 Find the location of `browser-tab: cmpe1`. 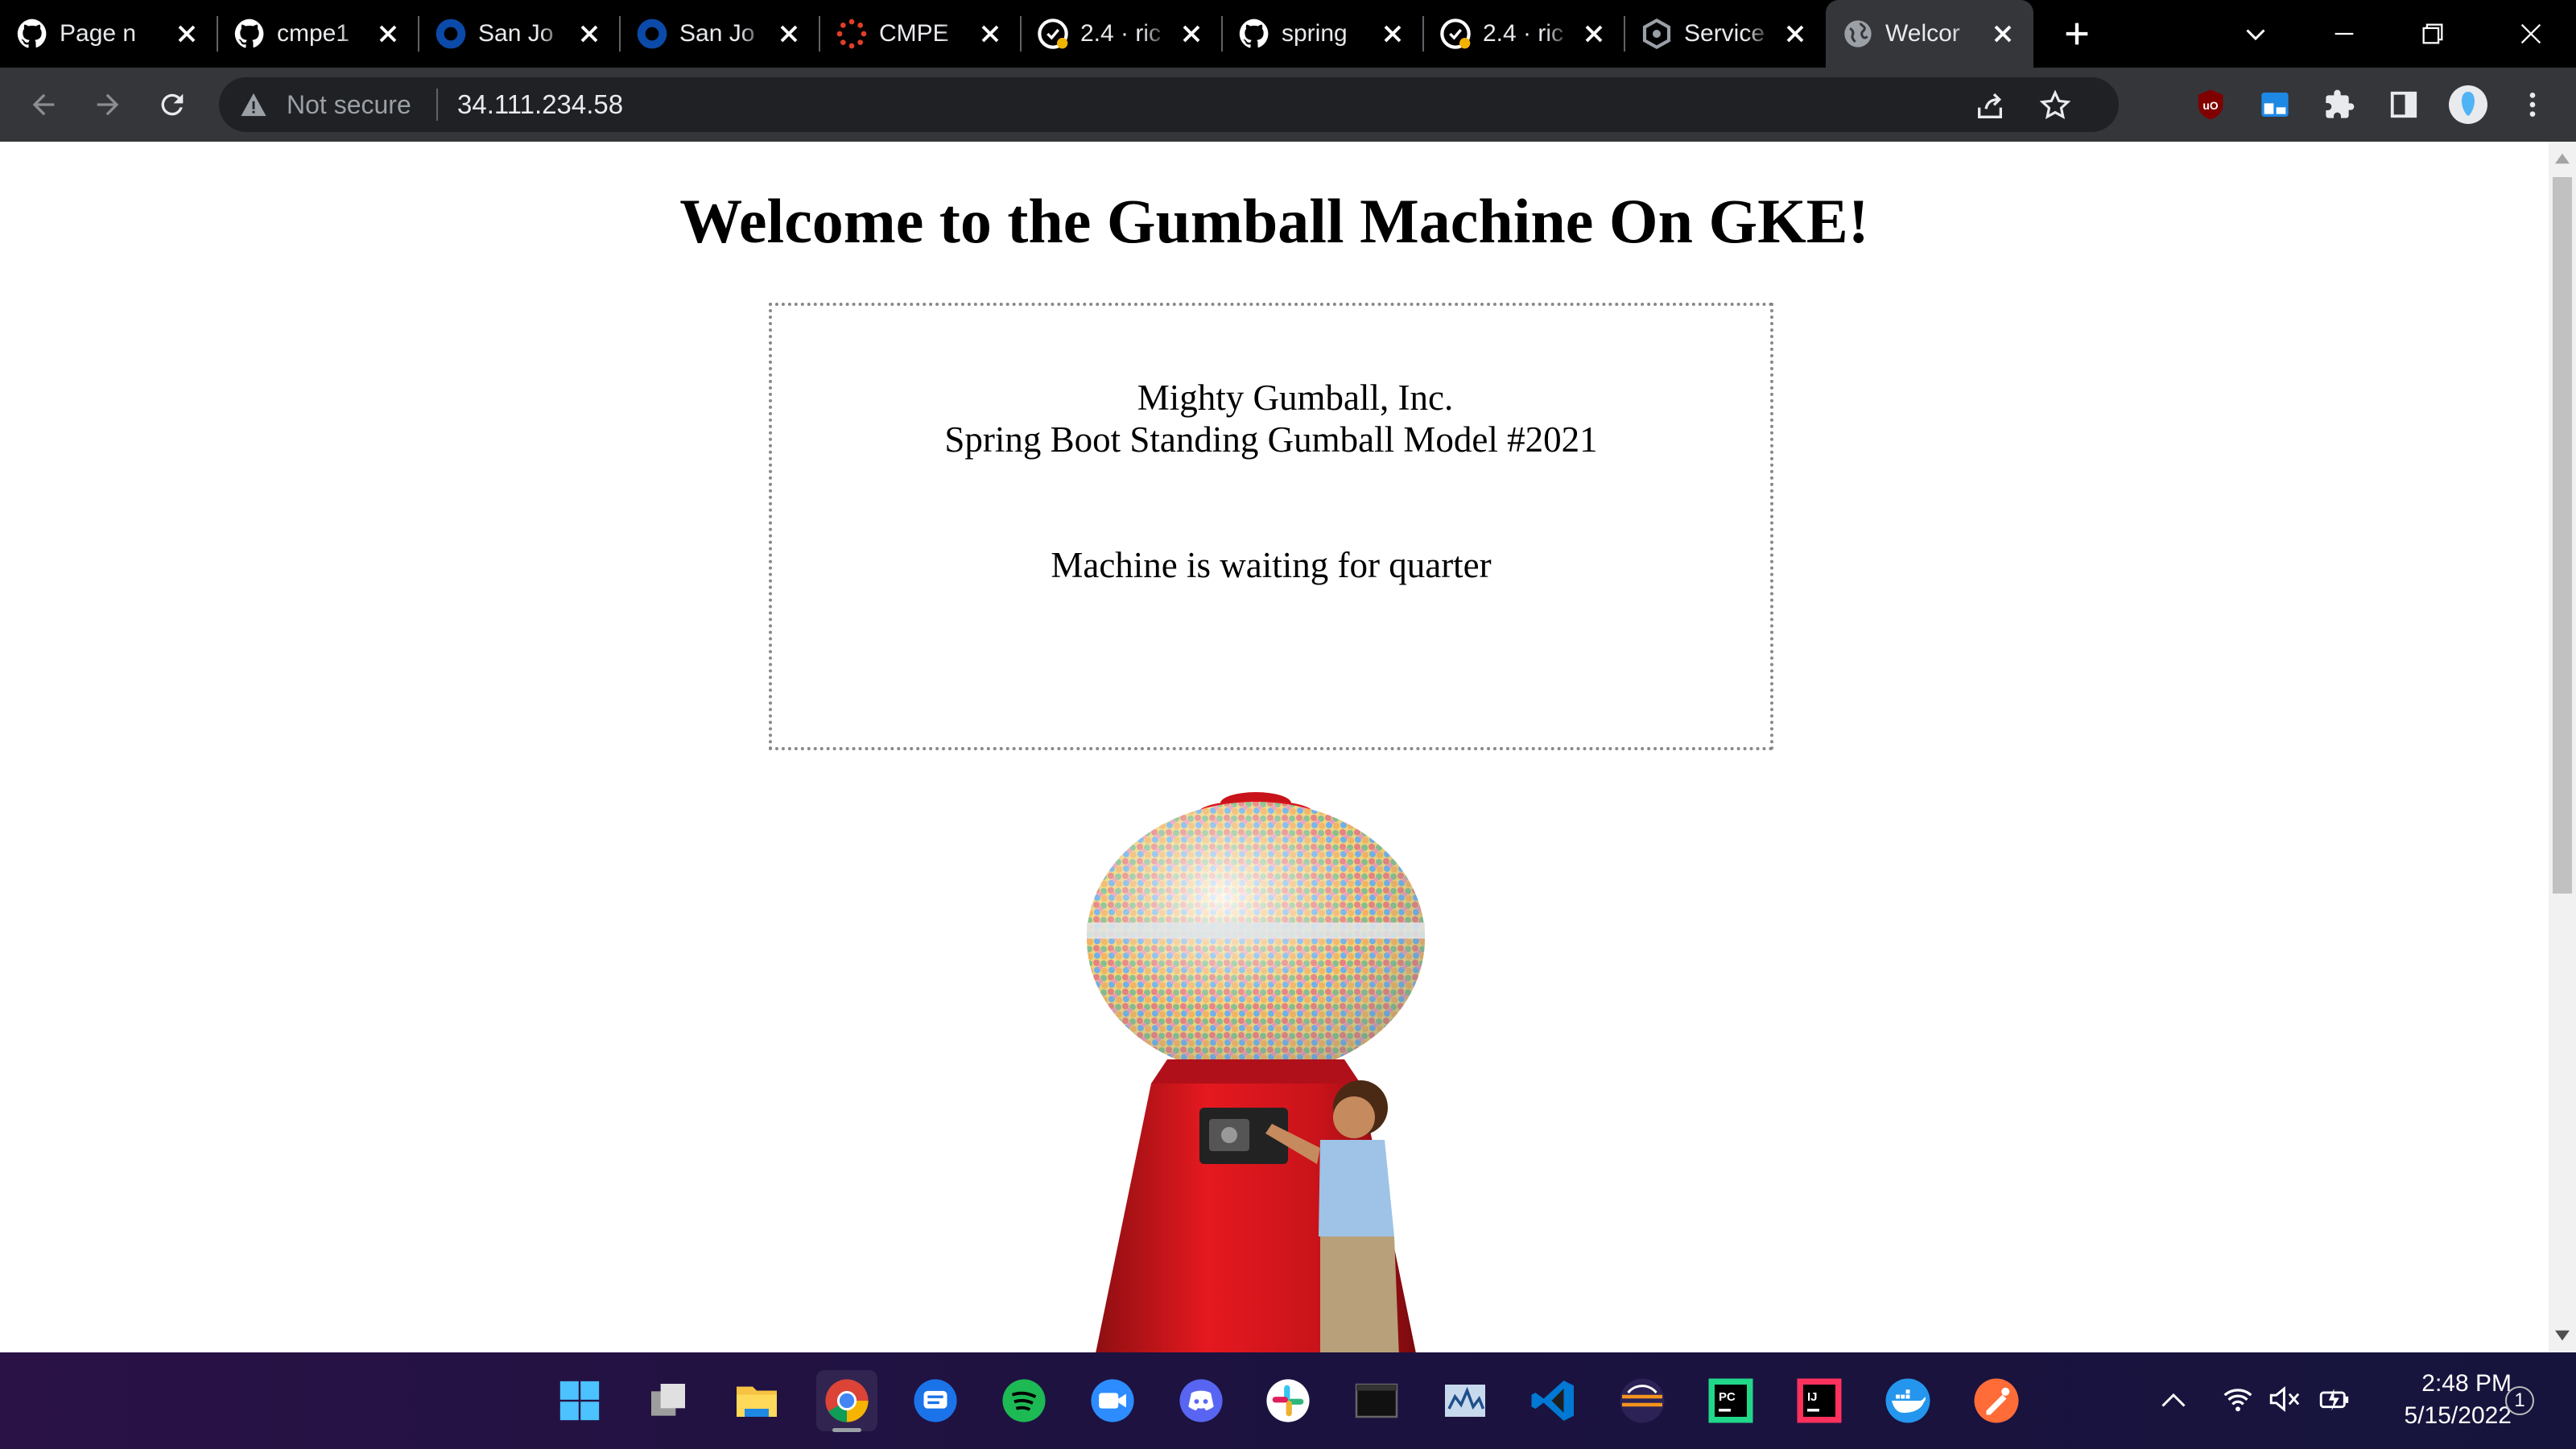

browser-tab: cmpe1 is located at coordinates (318, 34).